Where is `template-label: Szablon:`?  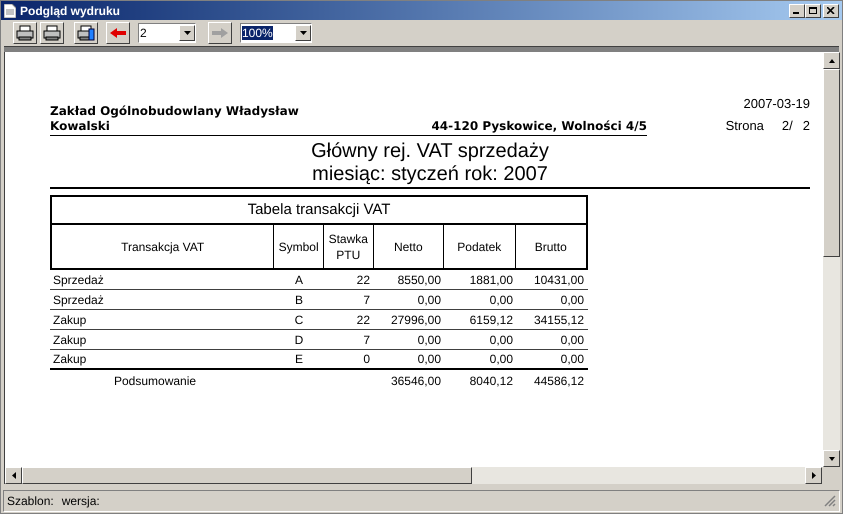 template-label: Szablon: is located at coordinates (30, 501).